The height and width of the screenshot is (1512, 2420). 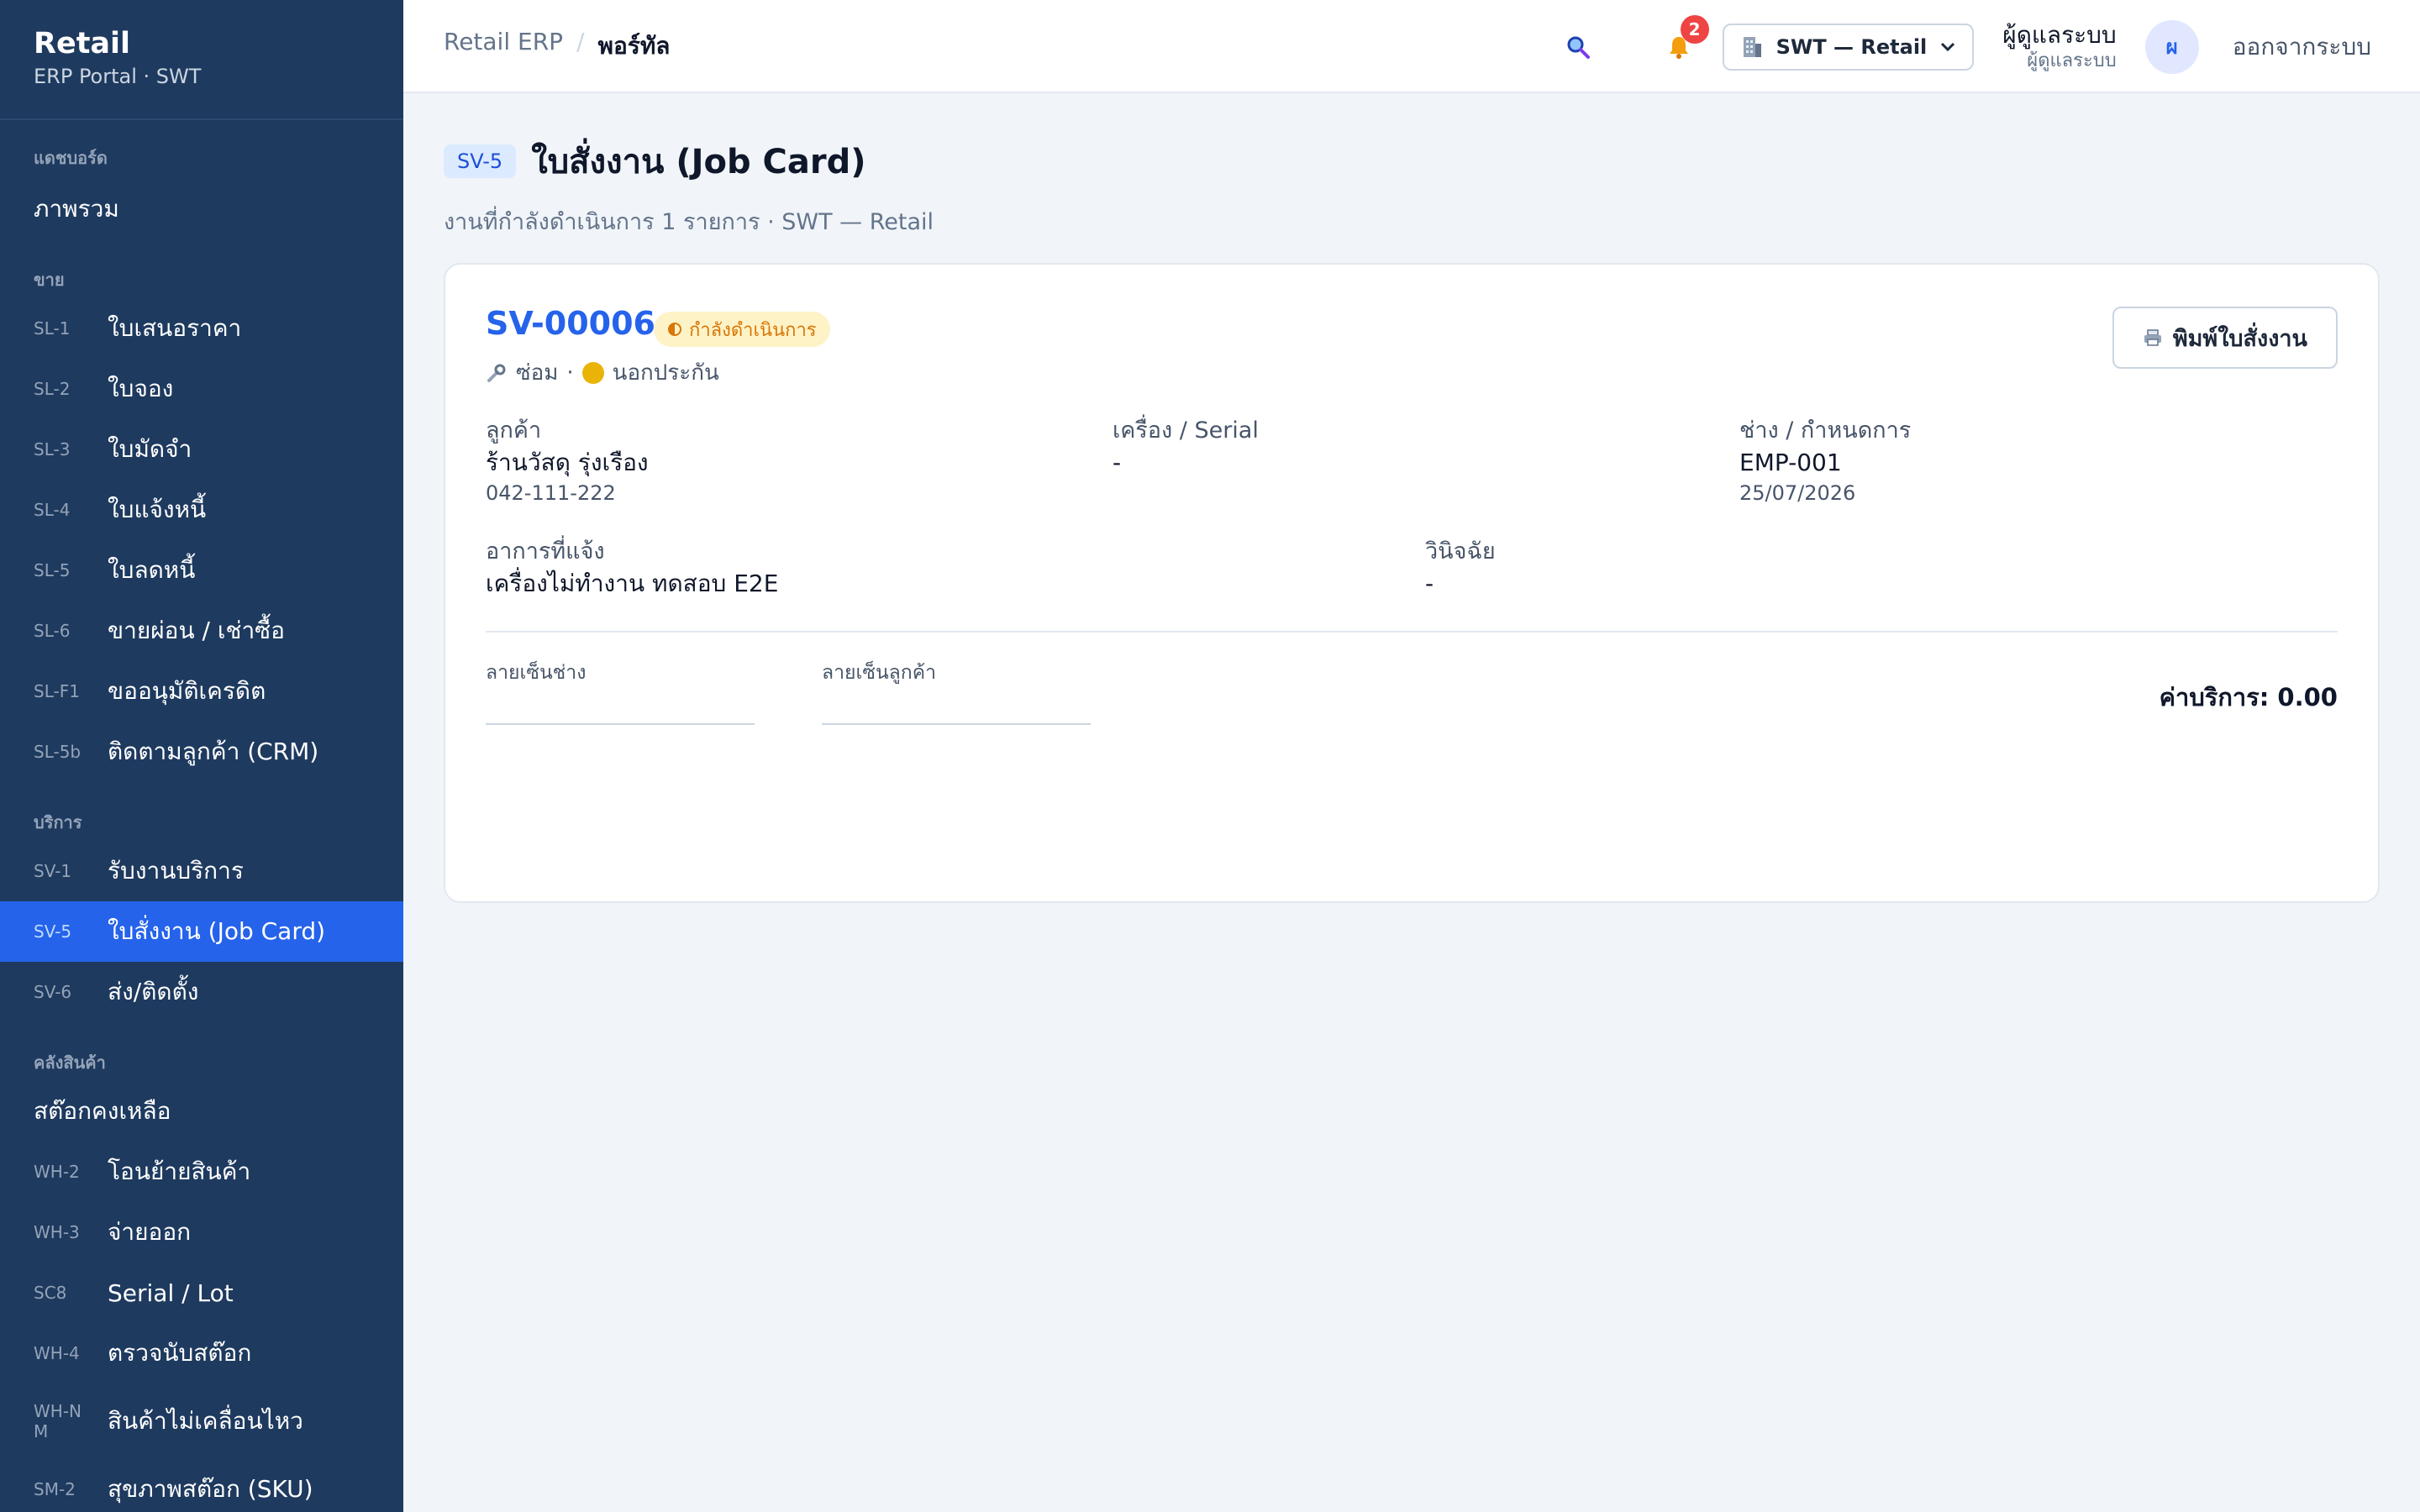 What do you see at coordinates (592, 372) in the screenshot?
I see `coin-icon` at bounding box center [592, 372].